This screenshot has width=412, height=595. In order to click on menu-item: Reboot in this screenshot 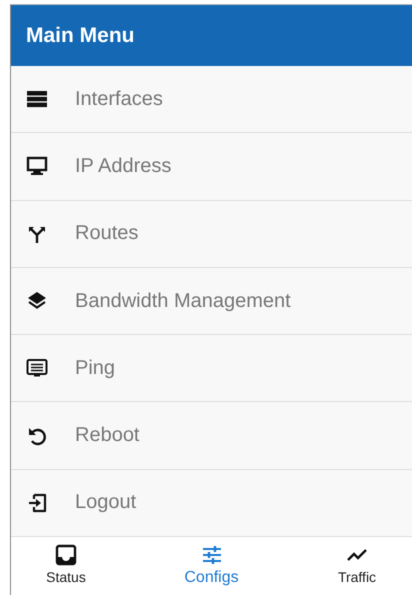, I will do `click(211, 436)`.